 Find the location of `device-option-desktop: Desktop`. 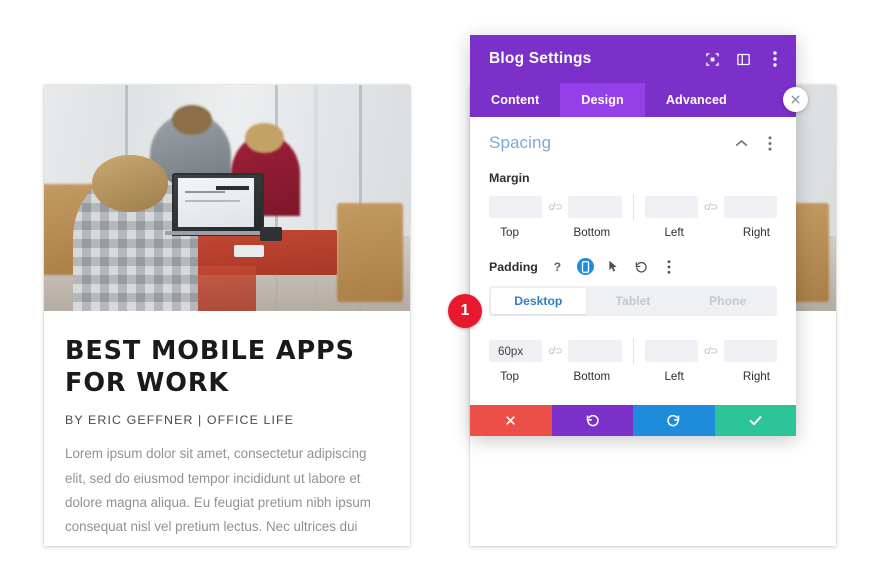

device-option-desktop: Desktop is located at coordinates (538, 301).